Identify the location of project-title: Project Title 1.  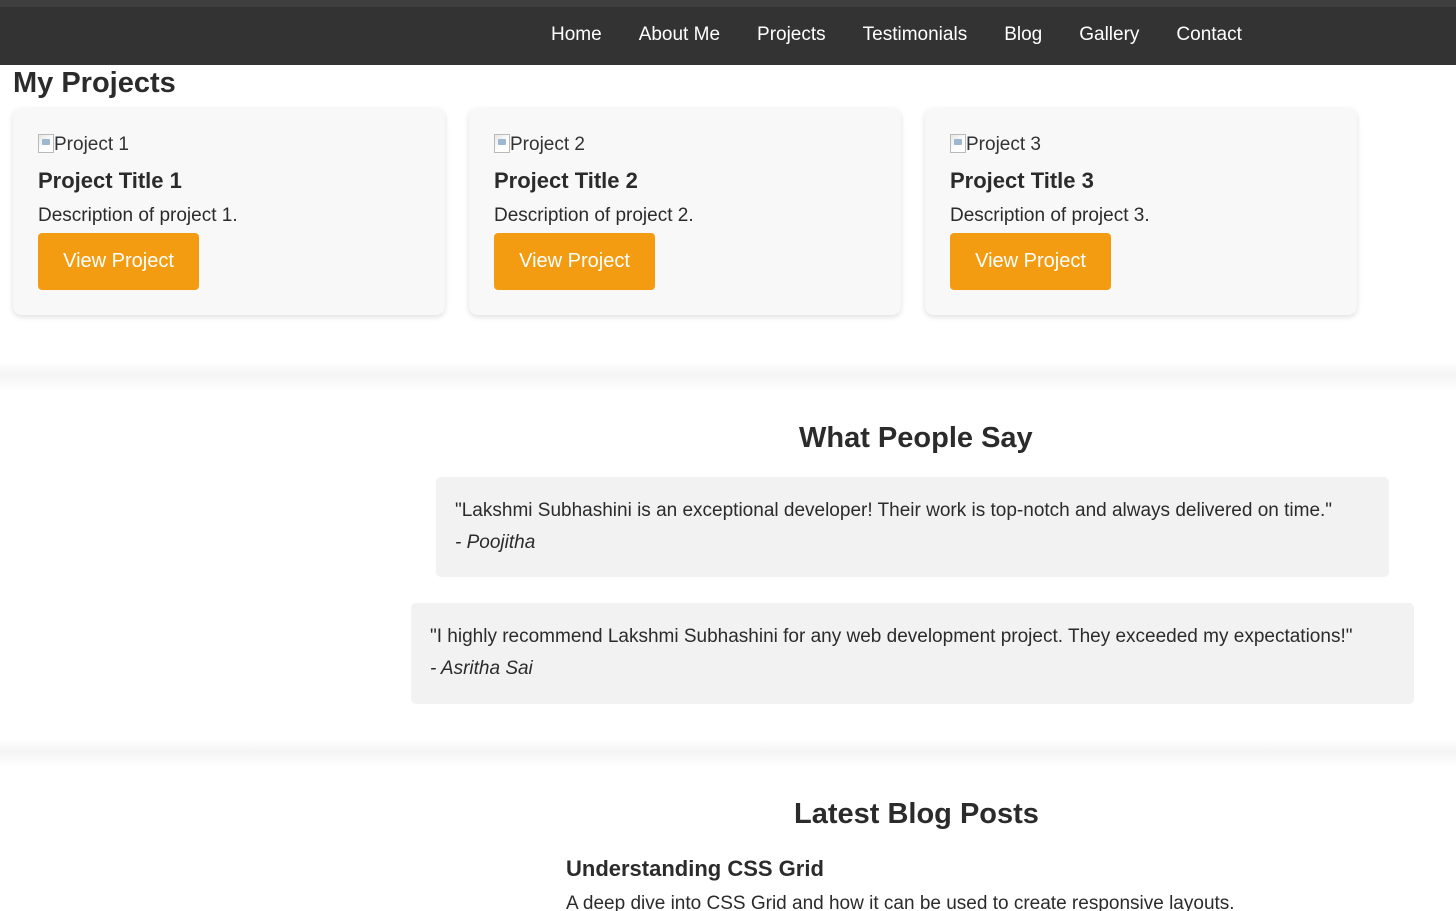
(110, 180).